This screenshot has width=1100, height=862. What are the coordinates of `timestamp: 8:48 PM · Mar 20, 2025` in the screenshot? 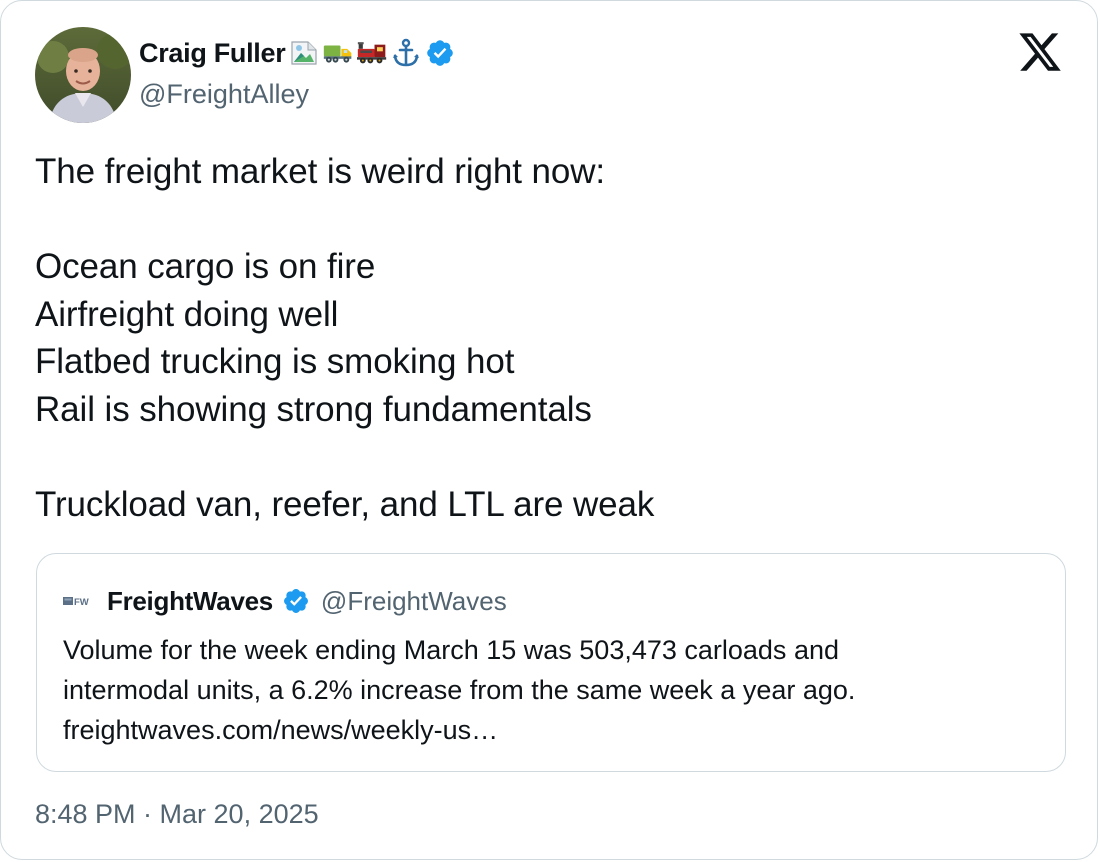 It's located at (177, 814).